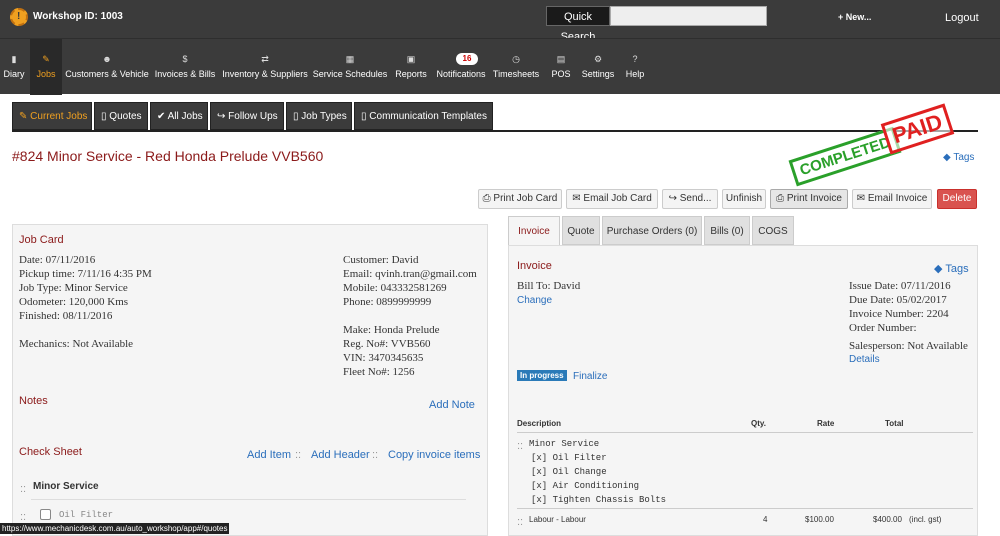  What do you see at coordinates (121, 116) in the screenshot?
I see `tab-quotes: ▯ Quotes` at bounding box center [121, 116].